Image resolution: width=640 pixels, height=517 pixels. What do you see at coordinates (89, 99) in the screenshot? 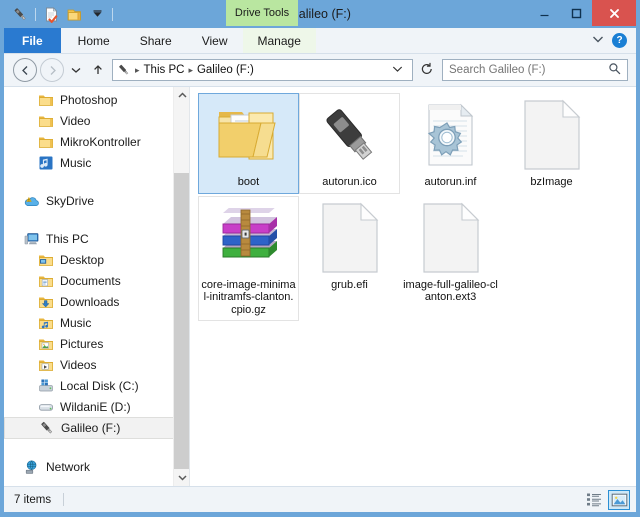
I see `sidebar-item-label: Photoshop` at bounding box center [89, 99].